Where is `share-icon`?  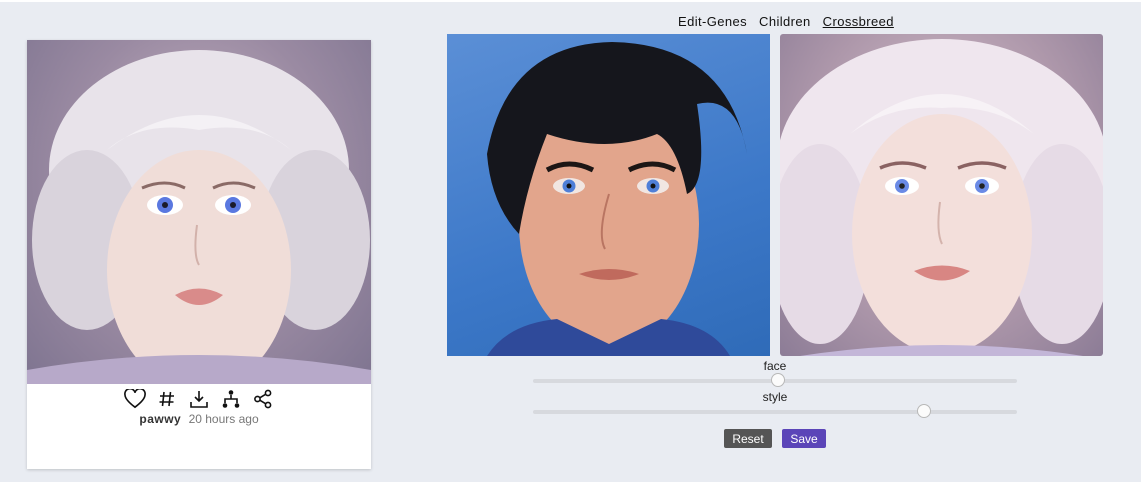
share-icon is located at coordinates (263, 399).